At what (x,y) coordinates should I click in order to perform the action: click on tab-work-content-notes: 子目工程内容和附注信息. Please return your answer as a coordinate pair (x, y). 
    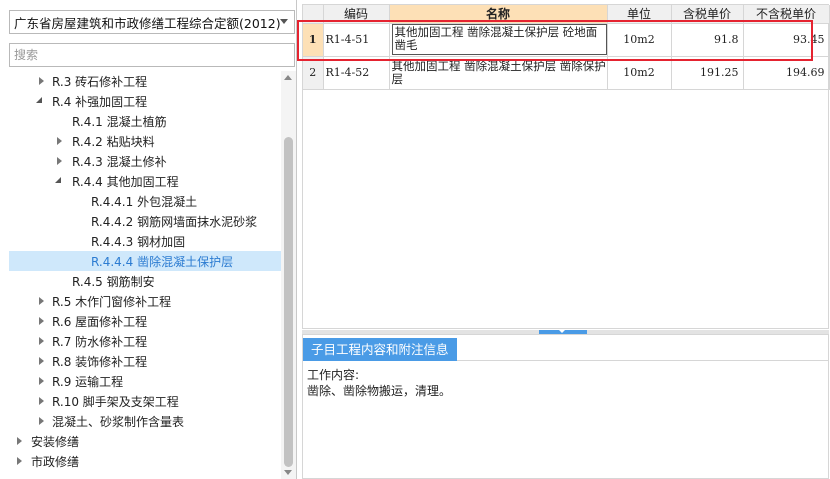
    Looking at the image, I should click on (380, 349).